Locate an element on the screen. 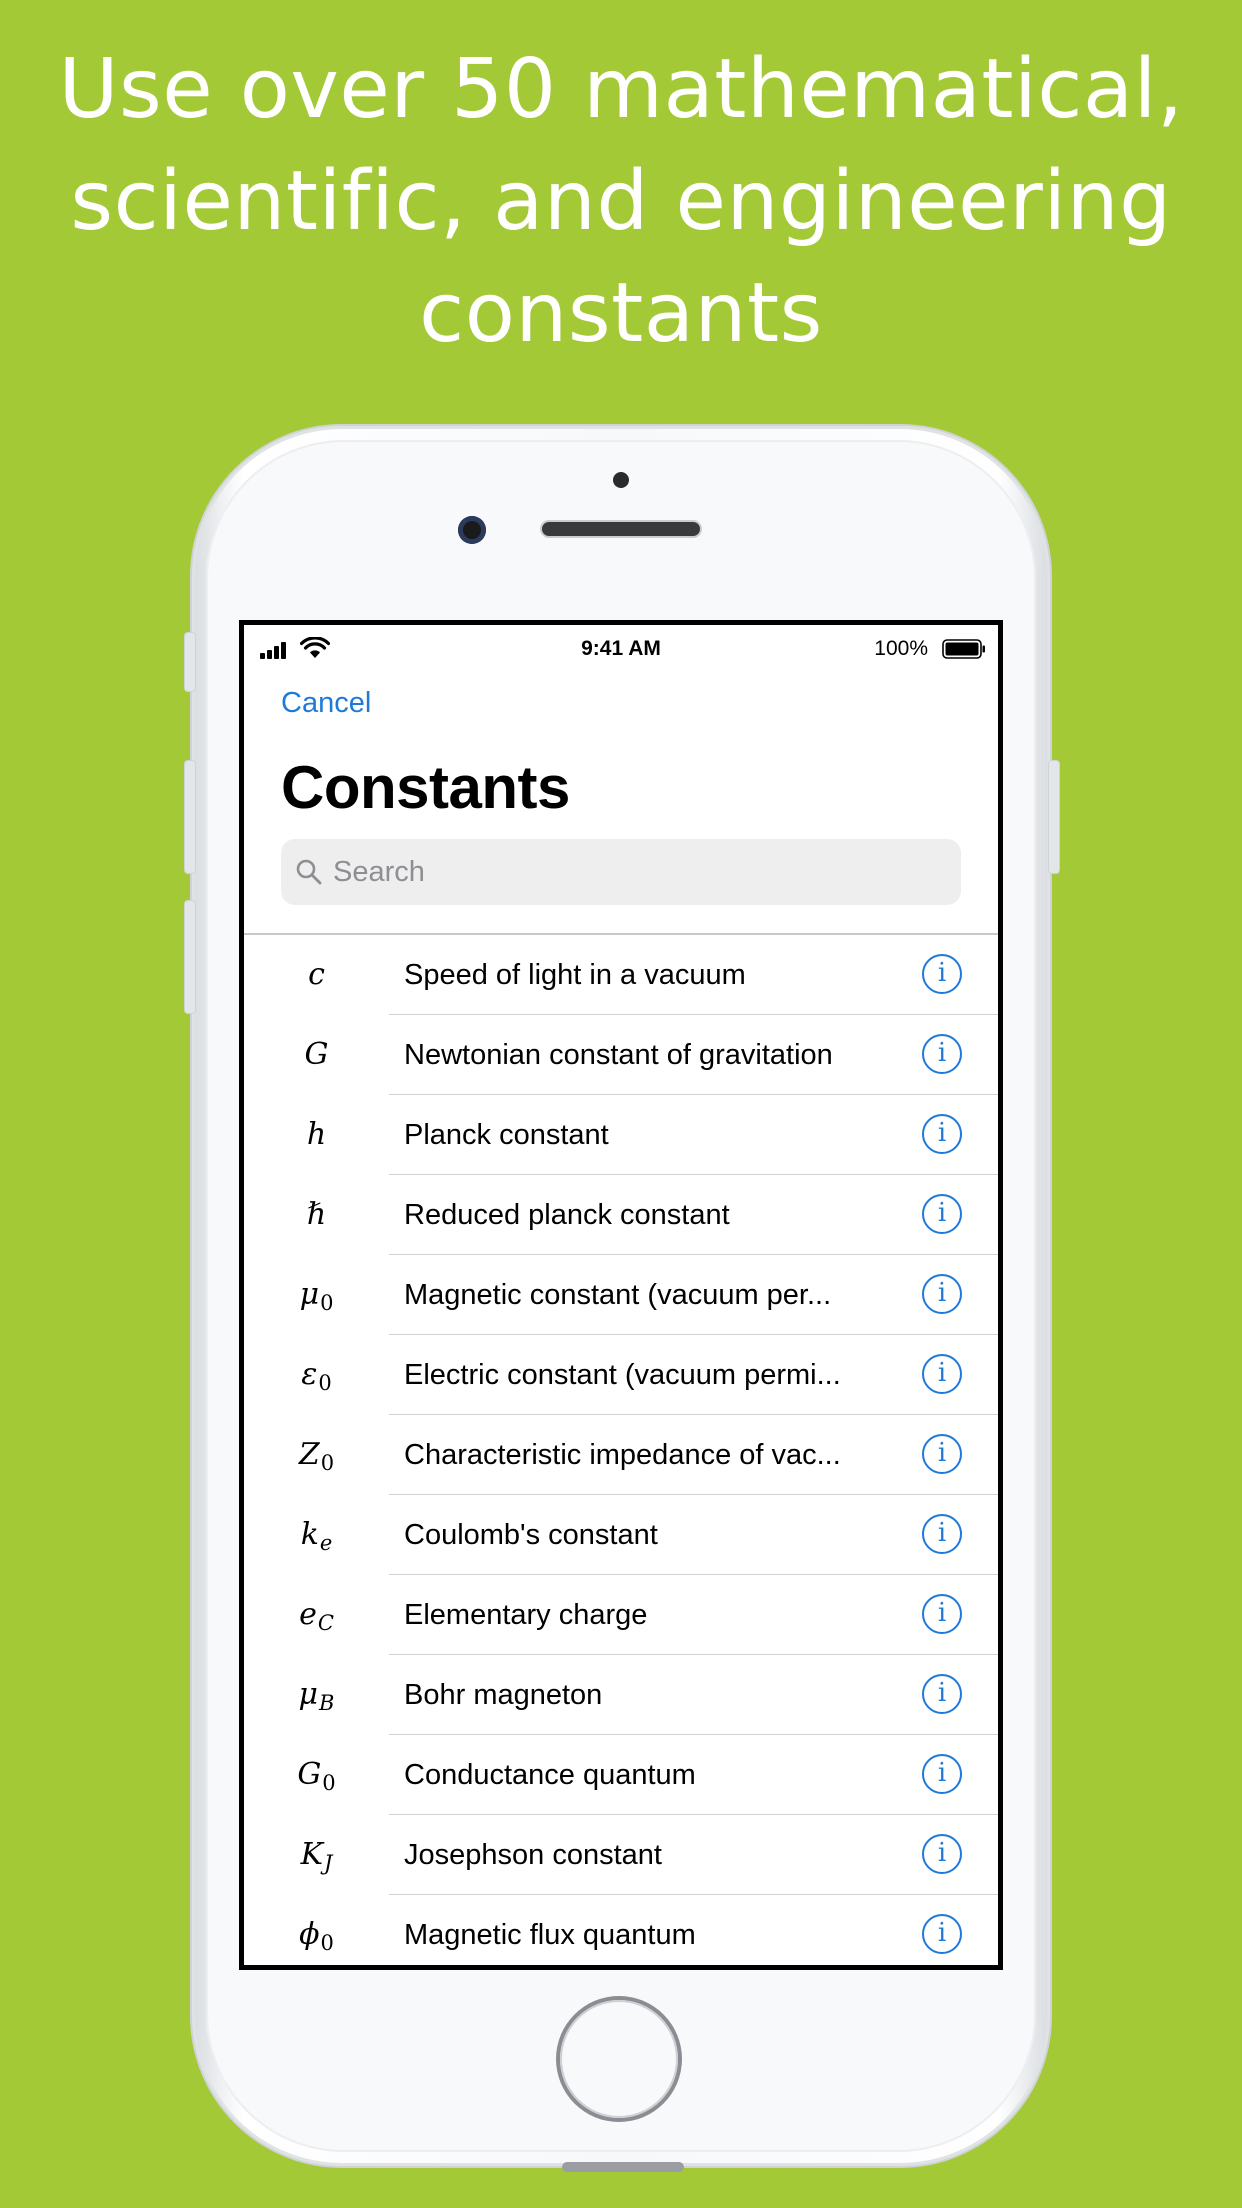  constant-symbol: ℏ is located at coordinates (316, 1215).